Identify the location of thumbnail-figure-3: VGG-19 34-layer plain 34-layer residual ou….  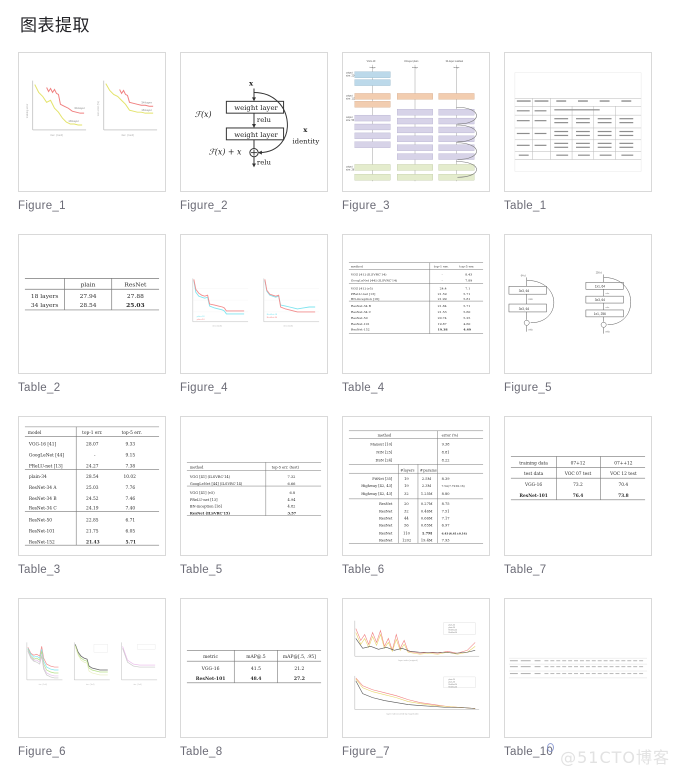
(416, 122).